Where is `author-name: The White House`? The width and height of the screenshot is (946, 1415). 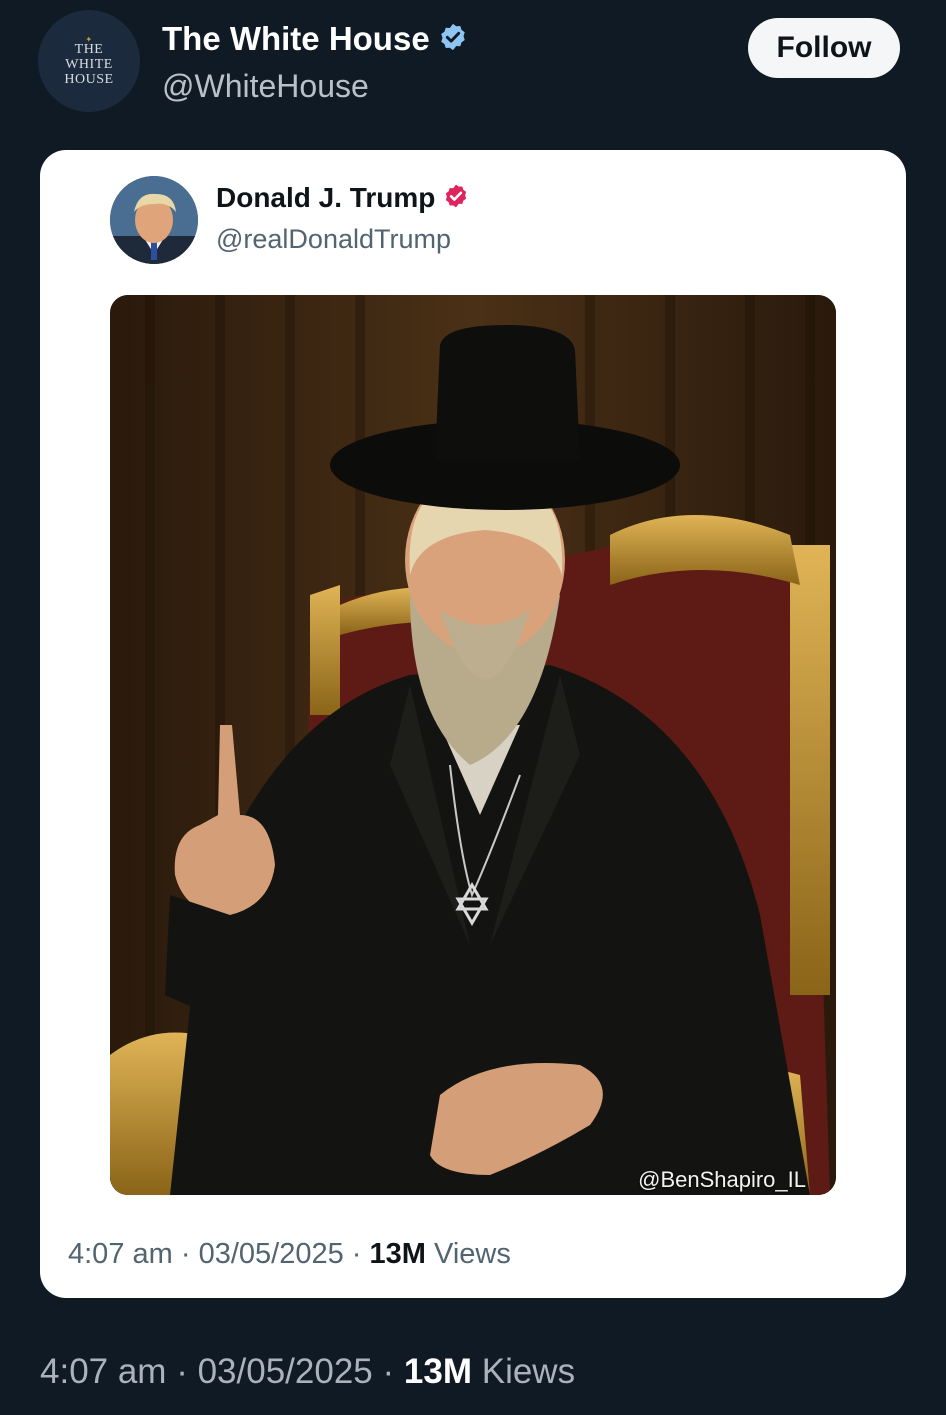
author-name: The White House is located at coordinates (296, 39).